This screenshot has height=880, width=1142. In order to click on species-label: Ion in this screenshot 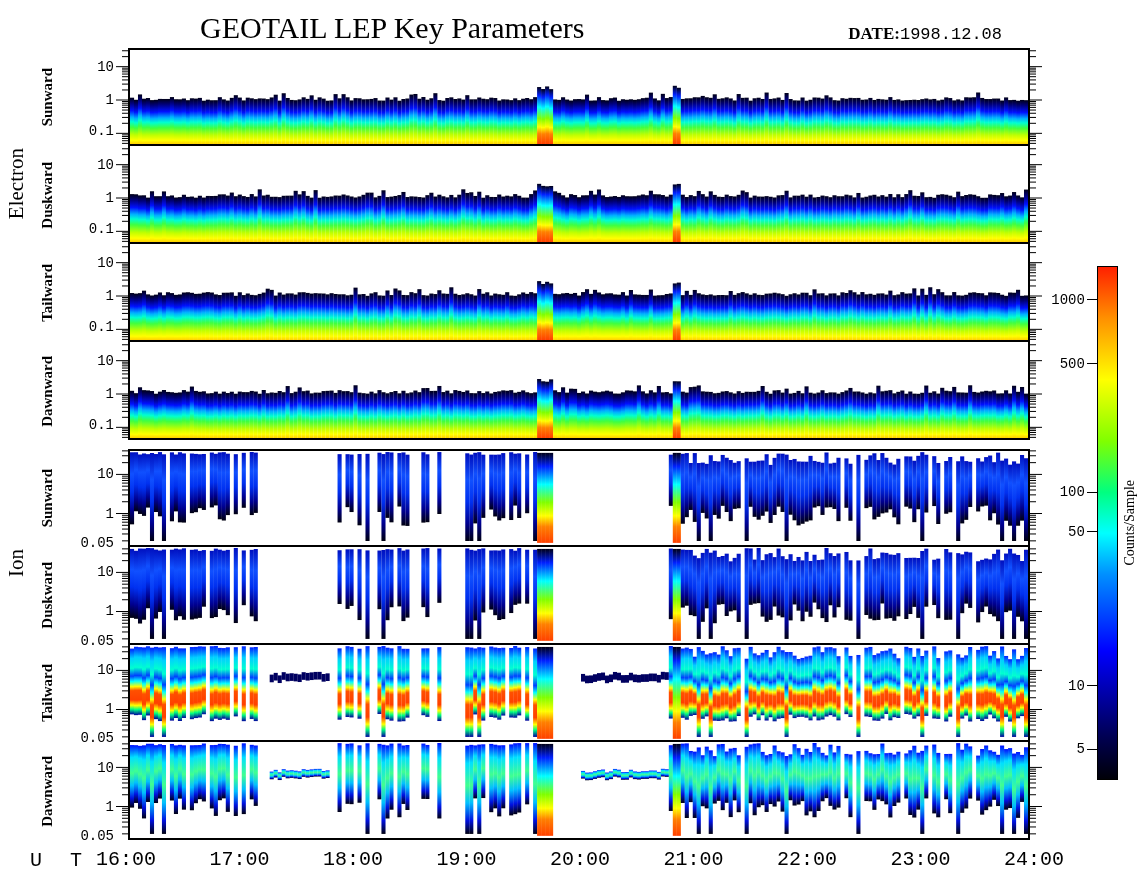, I will do `click(16, 563)`.